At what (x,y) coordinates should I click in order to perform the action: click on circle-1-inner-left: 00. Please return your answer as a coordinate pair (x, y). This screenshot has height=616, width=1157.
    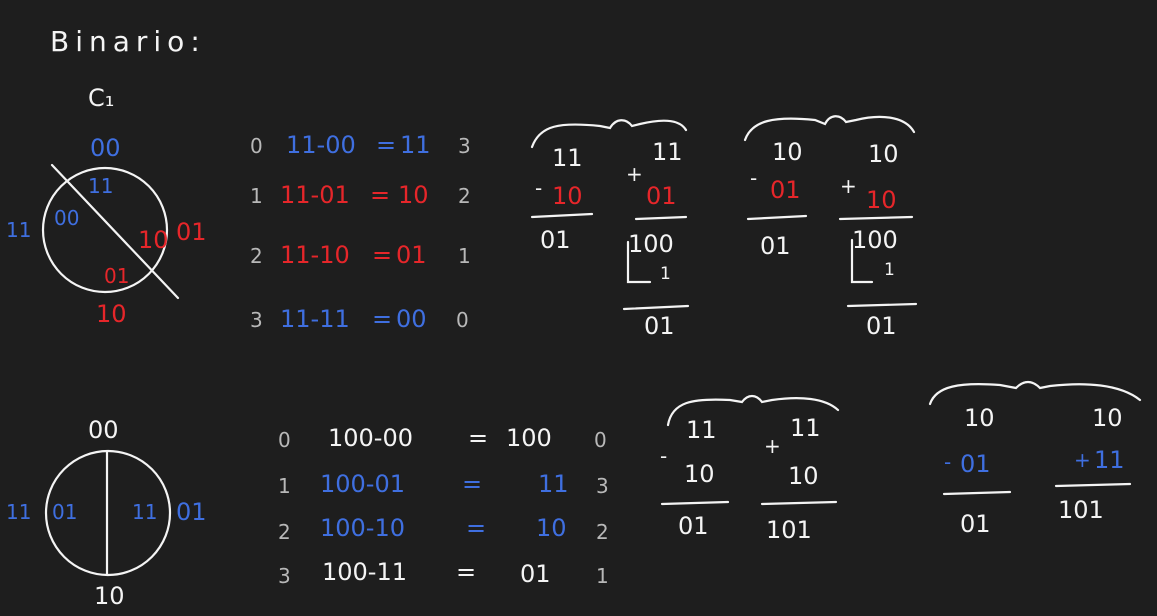
    Looking at the image, I should click on (67, 218).